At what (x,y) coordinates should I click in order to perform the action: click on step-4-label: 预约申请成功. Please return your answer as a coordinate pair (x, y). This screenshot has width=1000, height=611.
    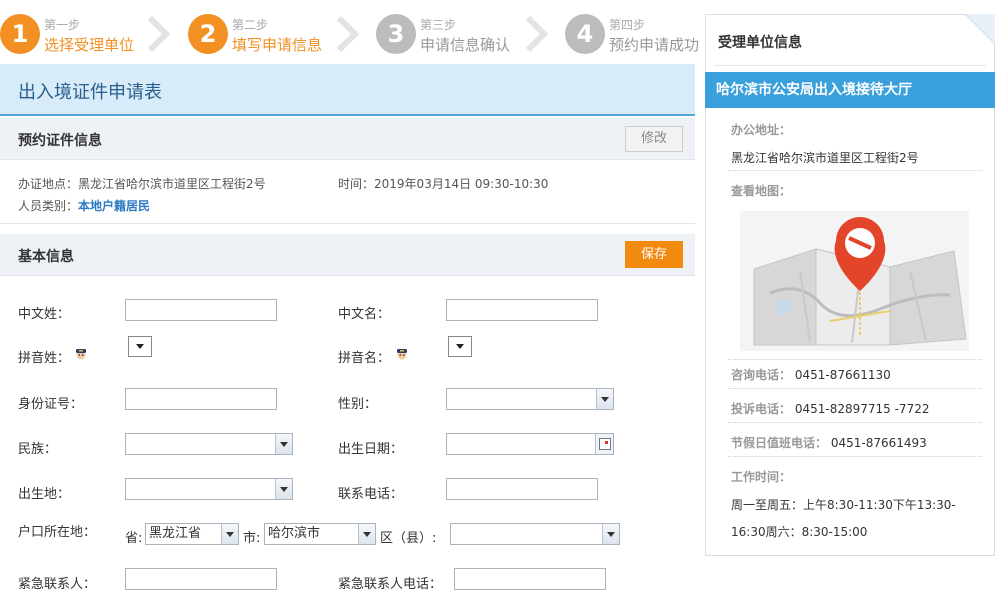
    Looking at the image, I should click on (654, 45).